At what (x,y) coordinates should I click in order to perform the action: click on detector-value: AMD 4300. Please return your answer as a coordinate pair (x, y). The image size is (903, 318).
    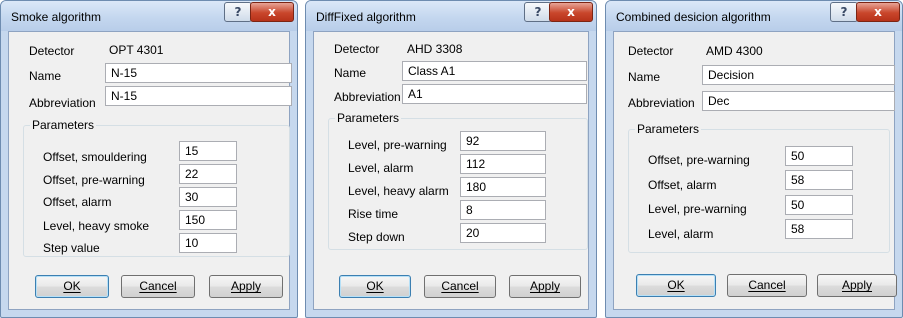
    Looking at the image, I should click on (734, 51).